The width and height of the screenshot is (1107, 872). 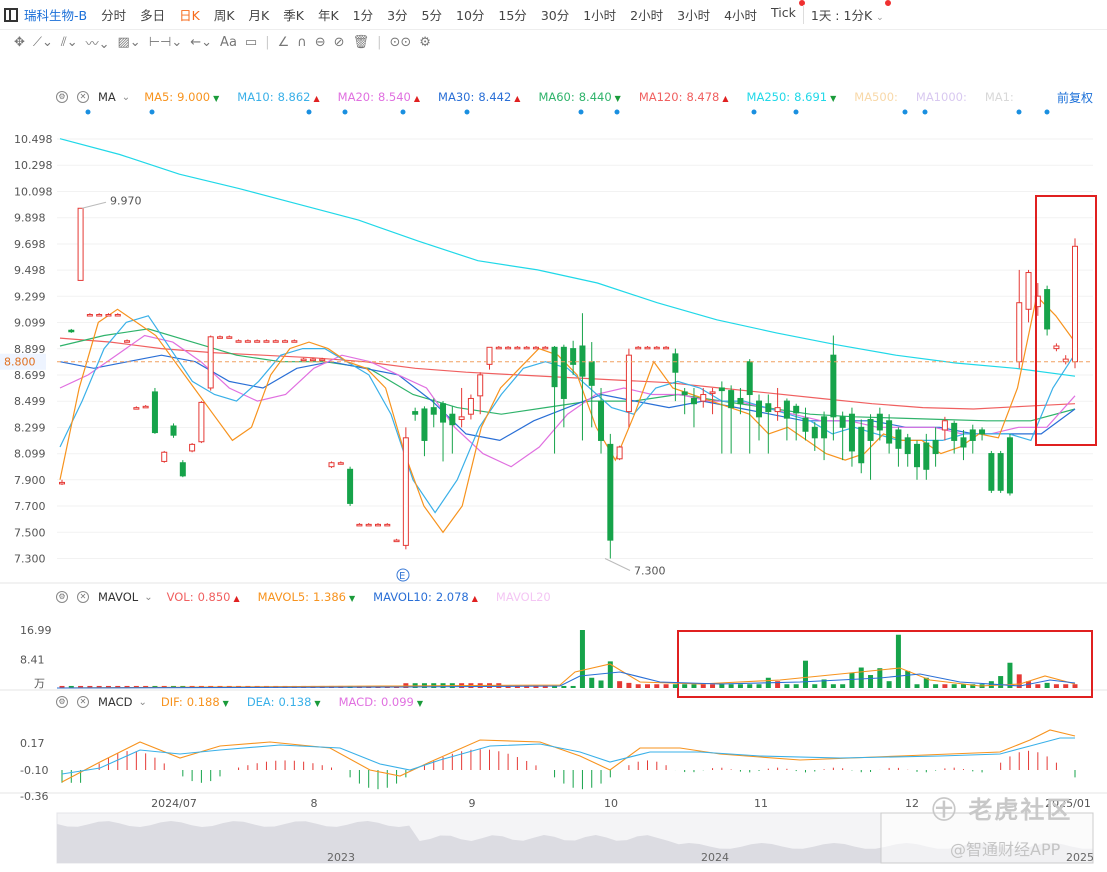 What do you see at coordinates (32, 743) in the screenshot?
I see `macd-tick: 0.17` at bounding box center [32, 743].